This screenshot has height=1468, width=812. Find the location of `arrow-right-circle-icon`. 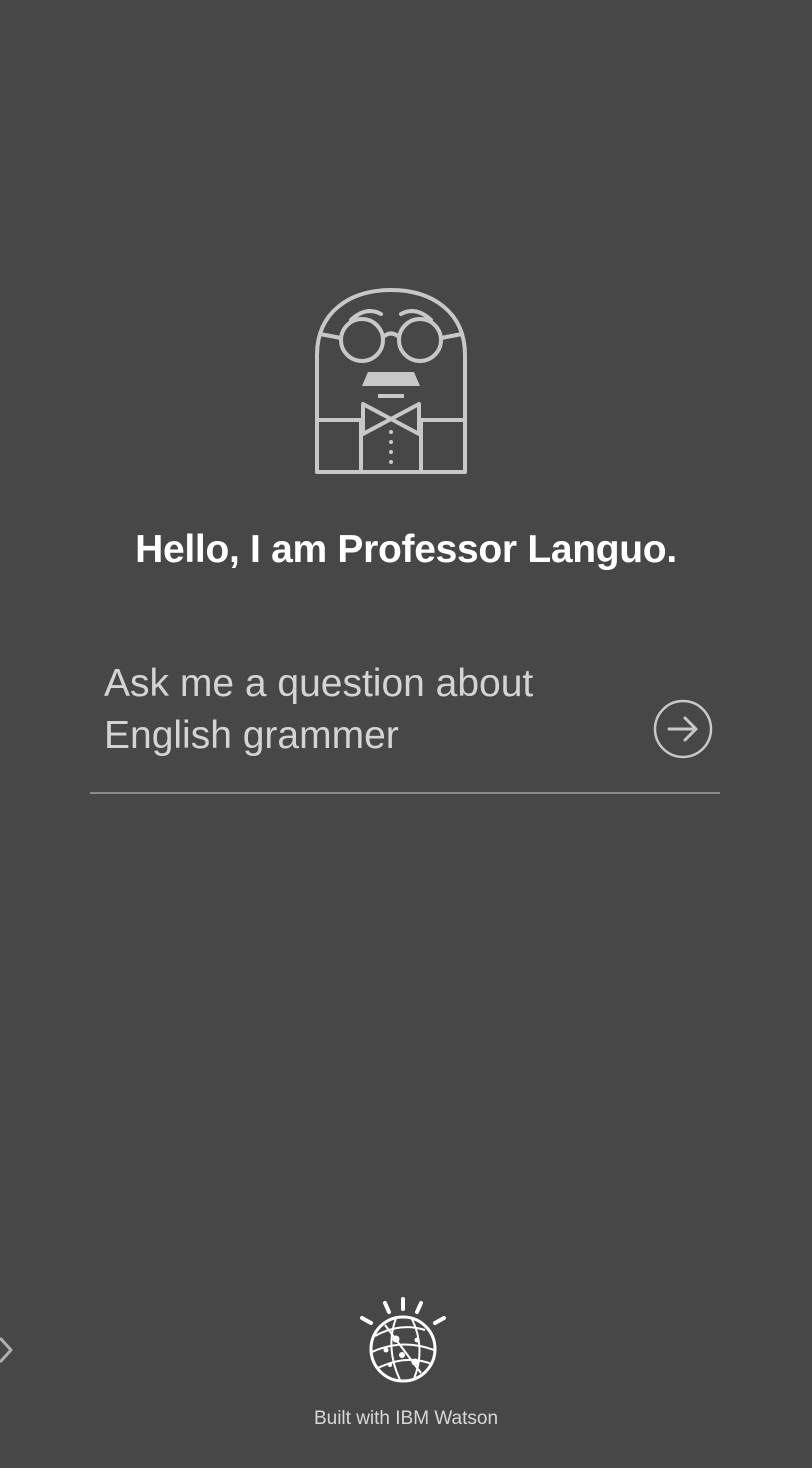

arrow-right-circle-icon is located at coordinates (683, 729).